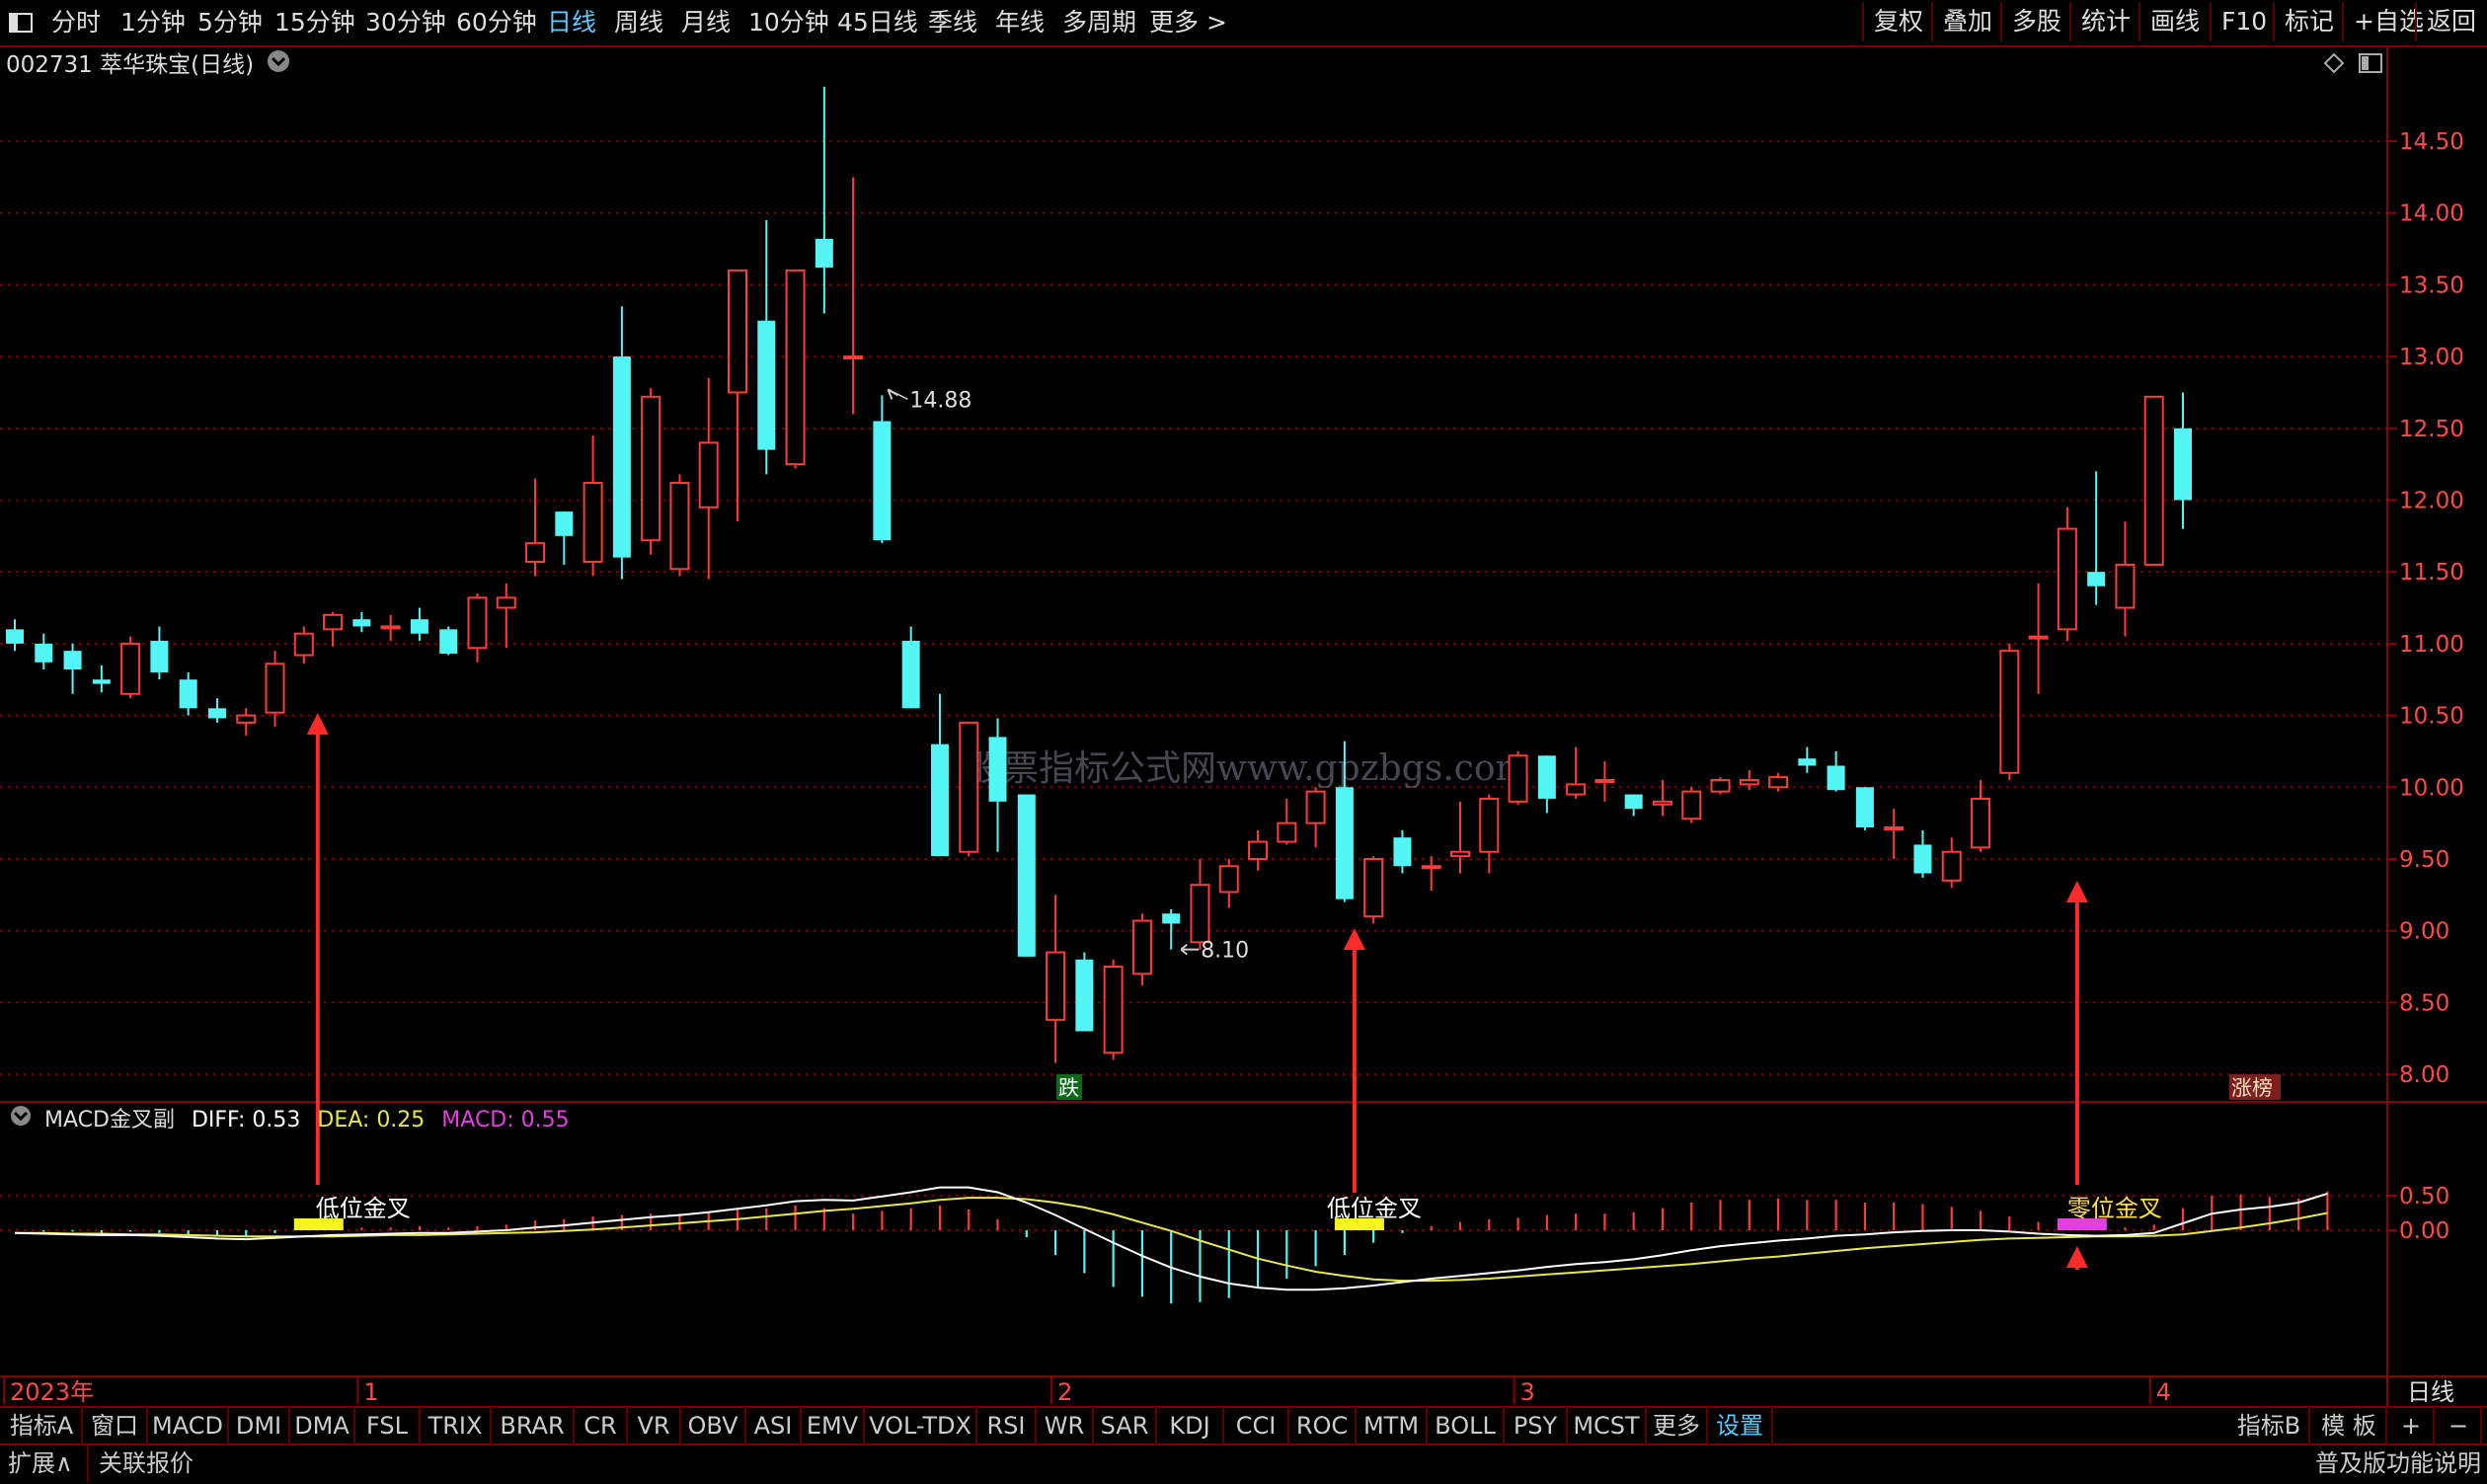  Describe the element at coordinates (1741, 1426) in the screenshot. I see `indicator-tab-25: 设置` at that location.